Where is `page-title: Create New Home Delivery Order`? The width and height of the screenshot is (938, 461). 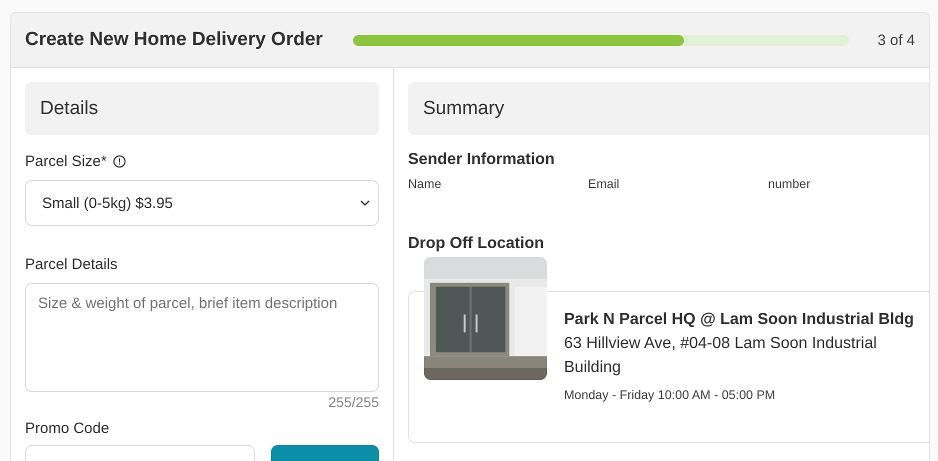
page-title: Create New Home Delivery Order is located at coordinates (174, 40).